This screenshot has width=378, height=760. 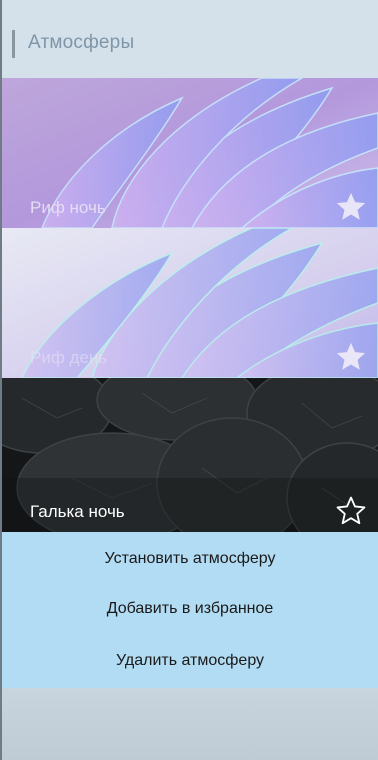 What do you see at coordinates (190, 724) in the screenshot?
I see `bottom-area` at bounding box center [190, 724].